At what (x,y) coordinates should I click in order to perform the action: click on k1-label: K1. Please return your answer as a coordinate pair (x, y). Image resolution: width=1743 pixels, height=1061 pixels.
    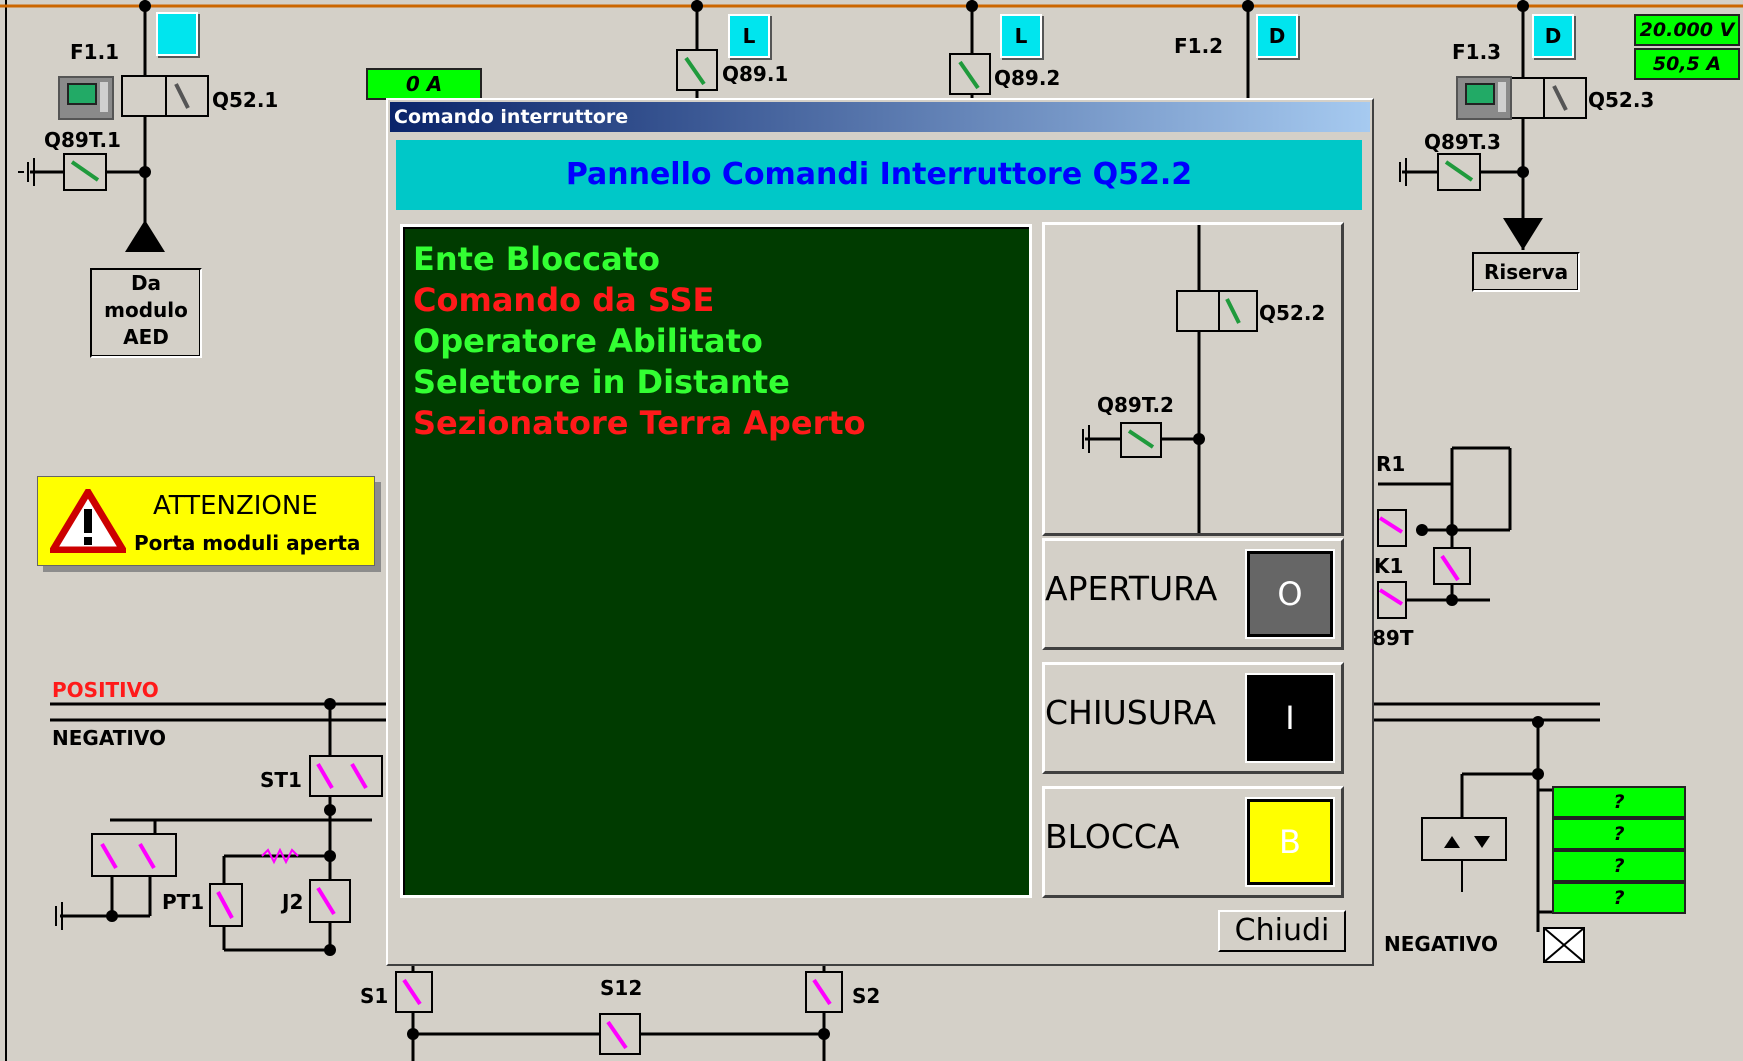
    Looking at the image, I should click on (1389, 566).